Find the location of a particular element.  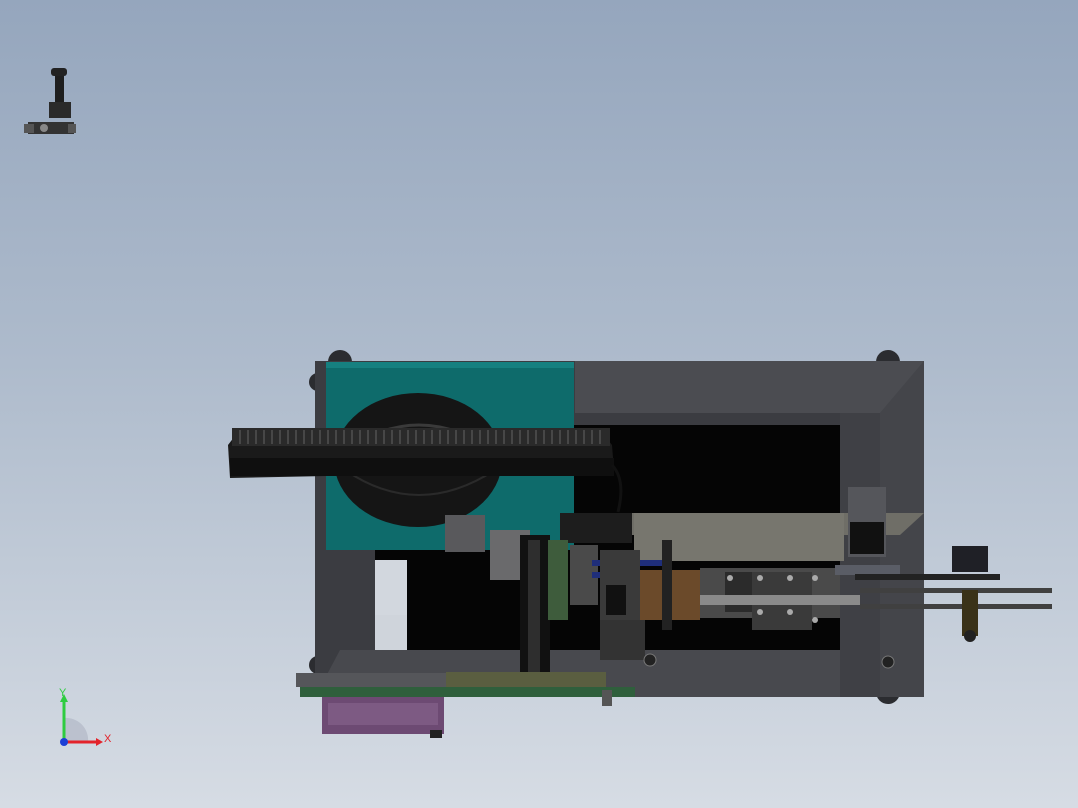

coordinate-triad is located at coordinates (81, 720).